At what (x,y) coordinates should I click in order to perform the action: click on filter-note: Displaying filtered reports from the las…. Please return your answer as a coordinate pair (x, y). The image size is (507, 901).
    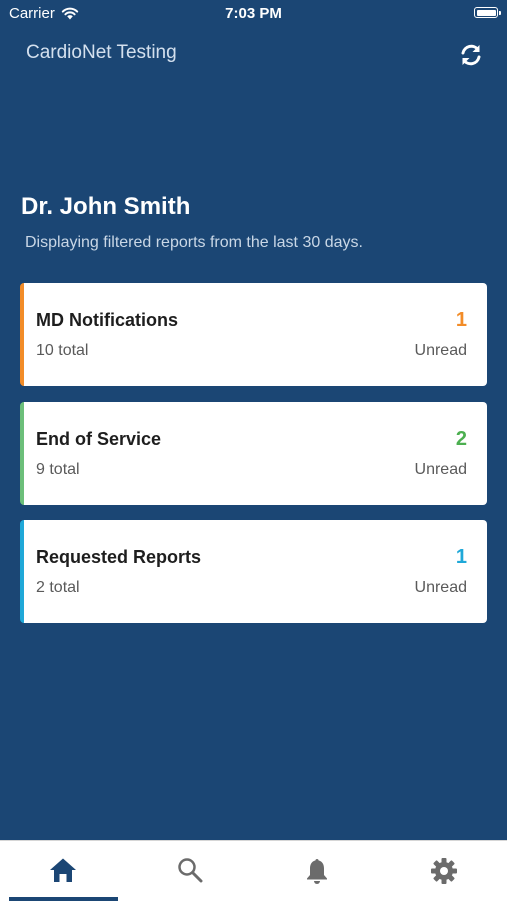
    Looking at the image, I should click on (194, 242).